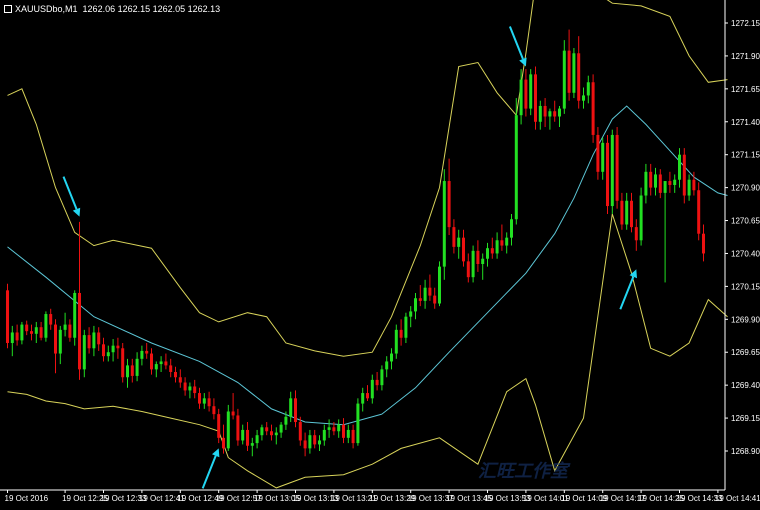 The height and width of the screenshot is (510, 760). I want to click on symbol-timeframe: XAUUSDbo,M1, so click(46, 9).